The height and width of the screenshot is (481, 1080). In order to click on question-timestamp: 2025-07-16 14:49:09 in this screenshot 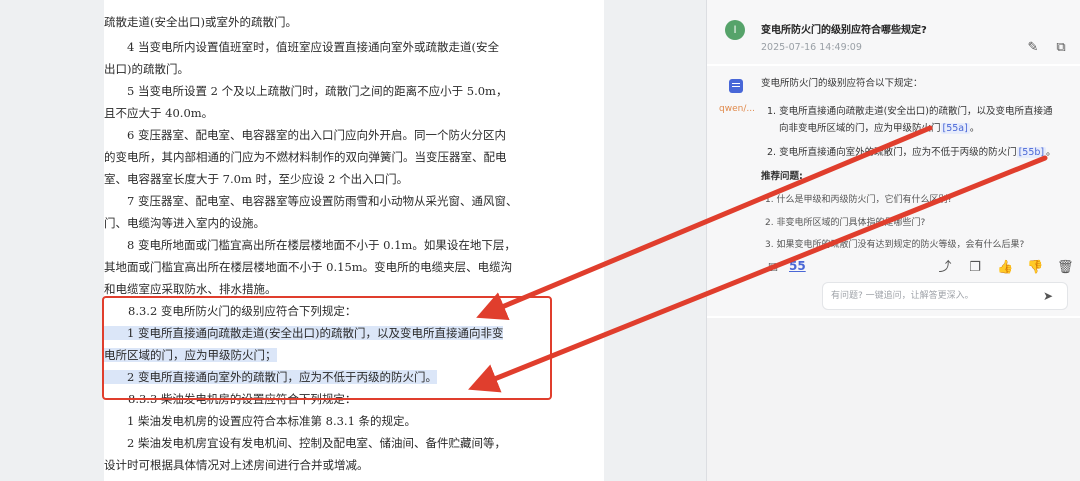, I will do `click(811, 47)`.